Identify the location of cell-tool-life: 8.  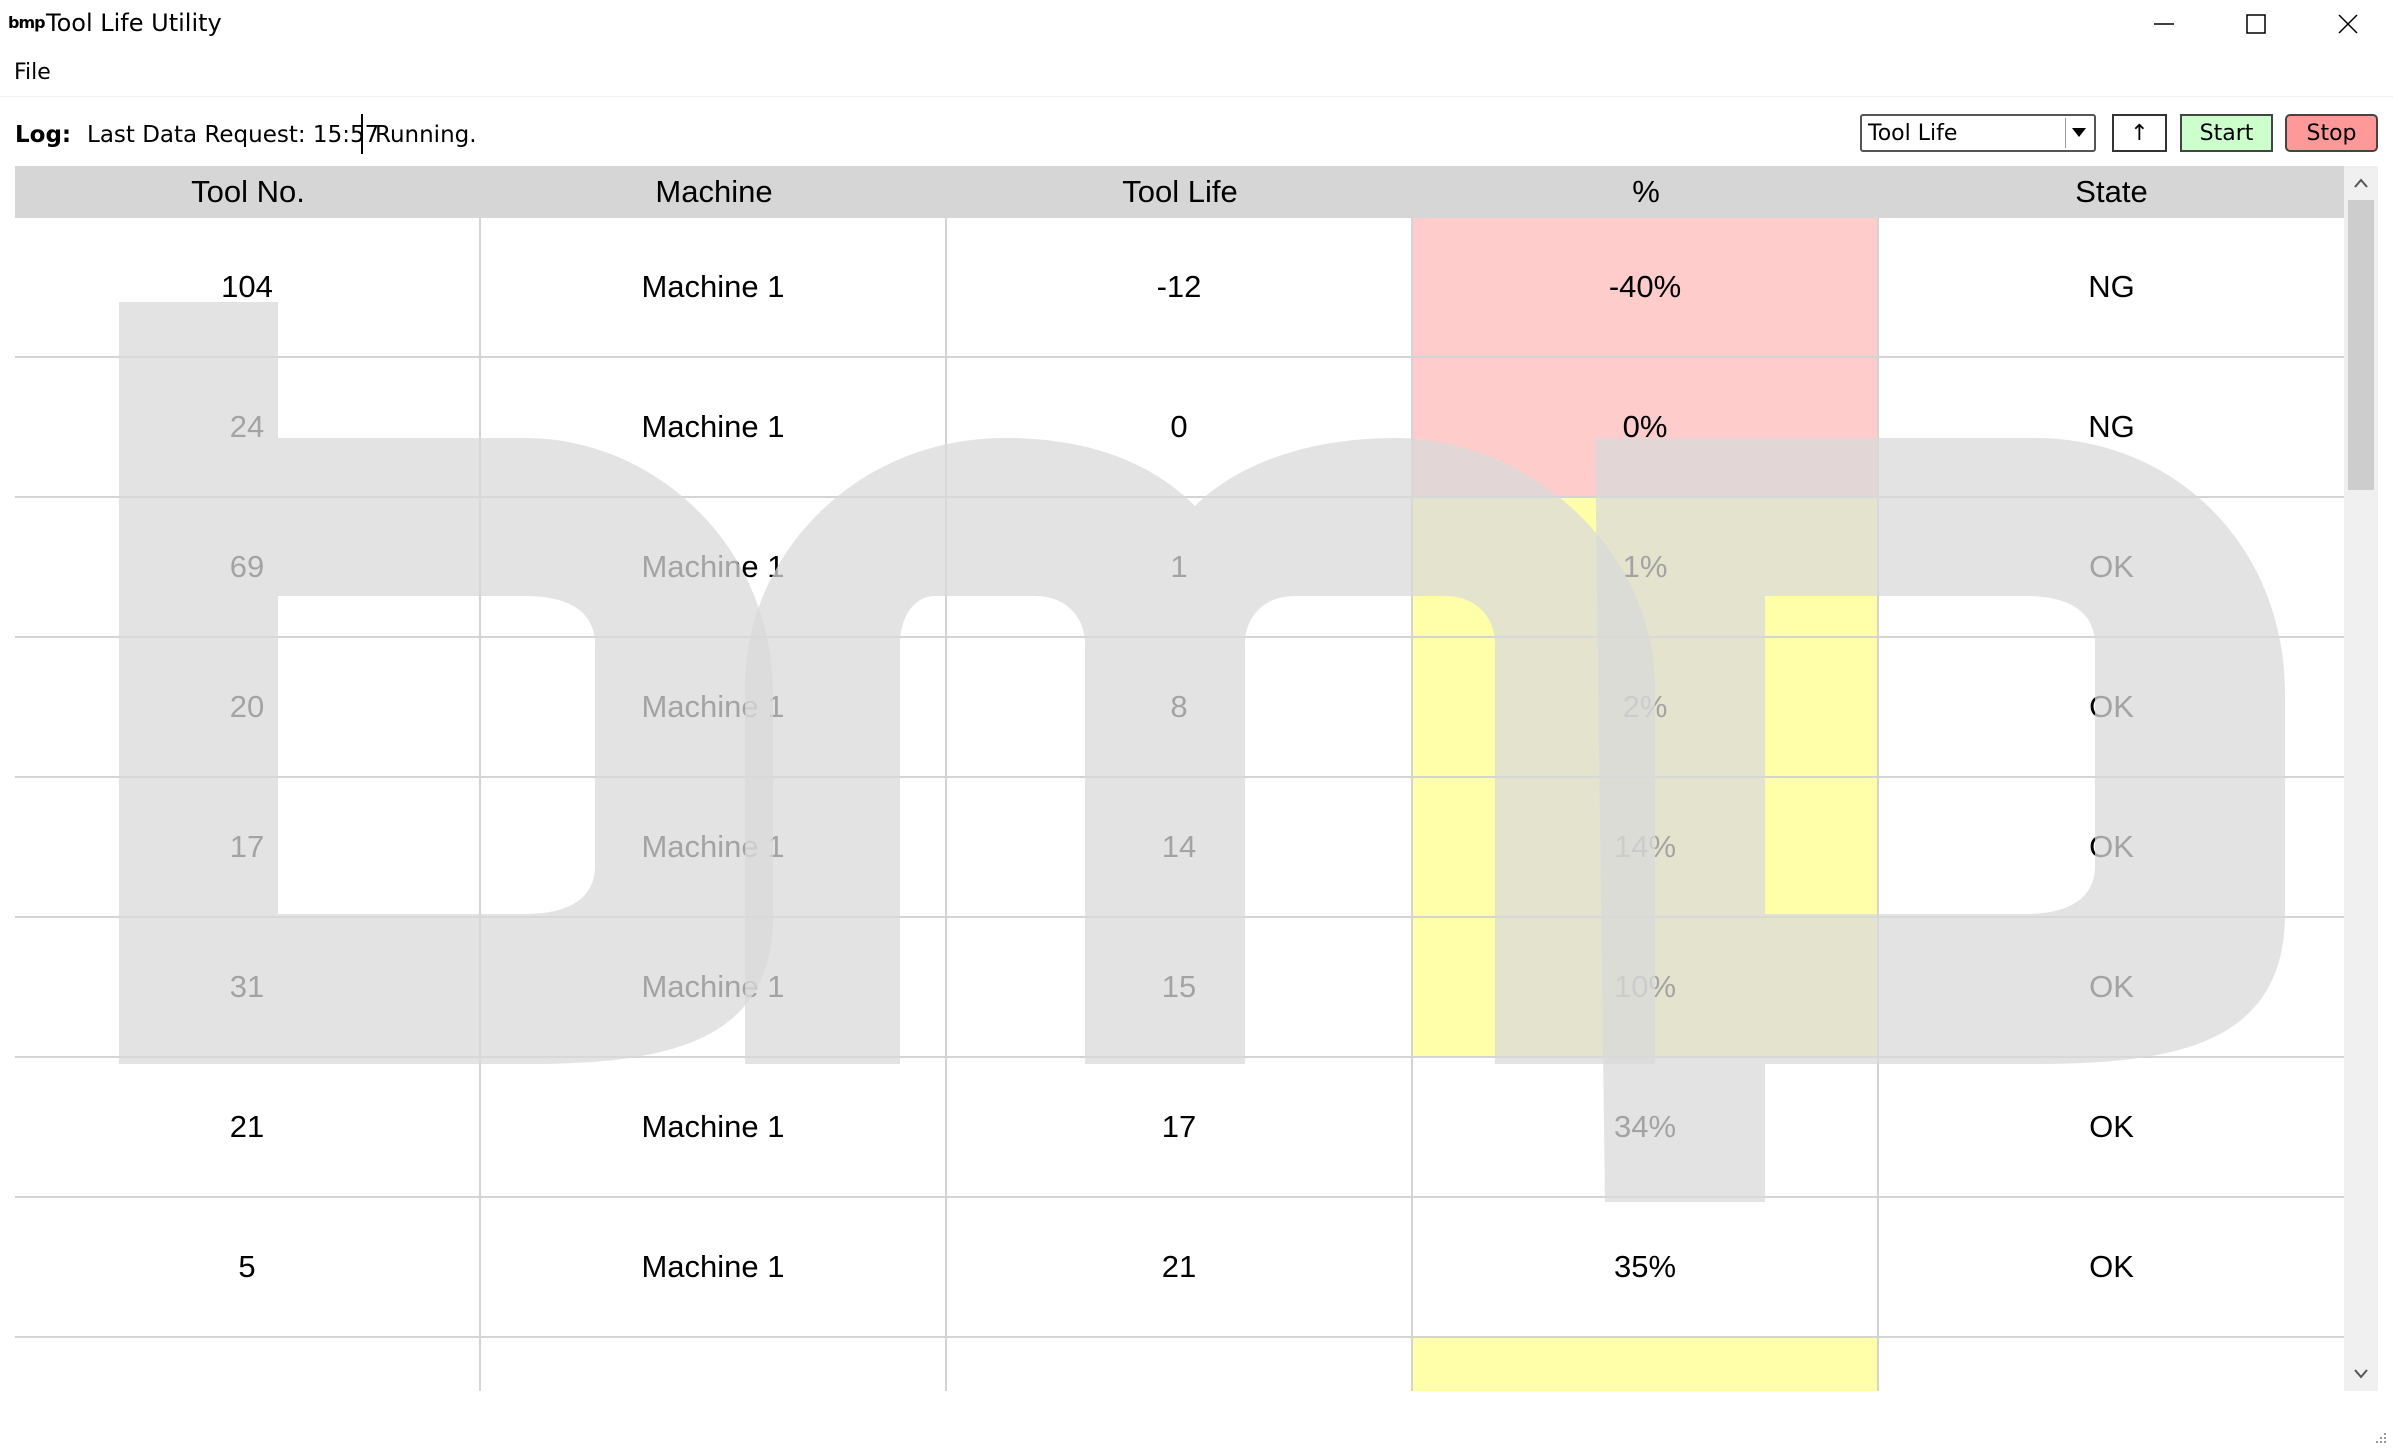
(1180, 707).